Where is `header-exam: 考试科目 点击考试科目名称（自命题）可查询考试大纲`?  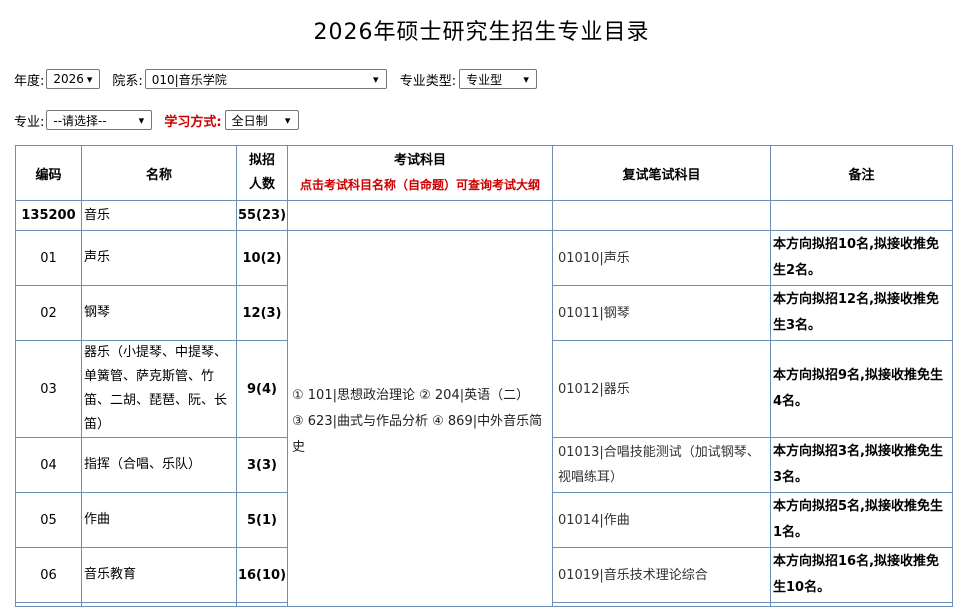
header-exam: 考试科目 点击考试科目名称（自命题）可查询考试大纲 is located at coordinates (420, 173).